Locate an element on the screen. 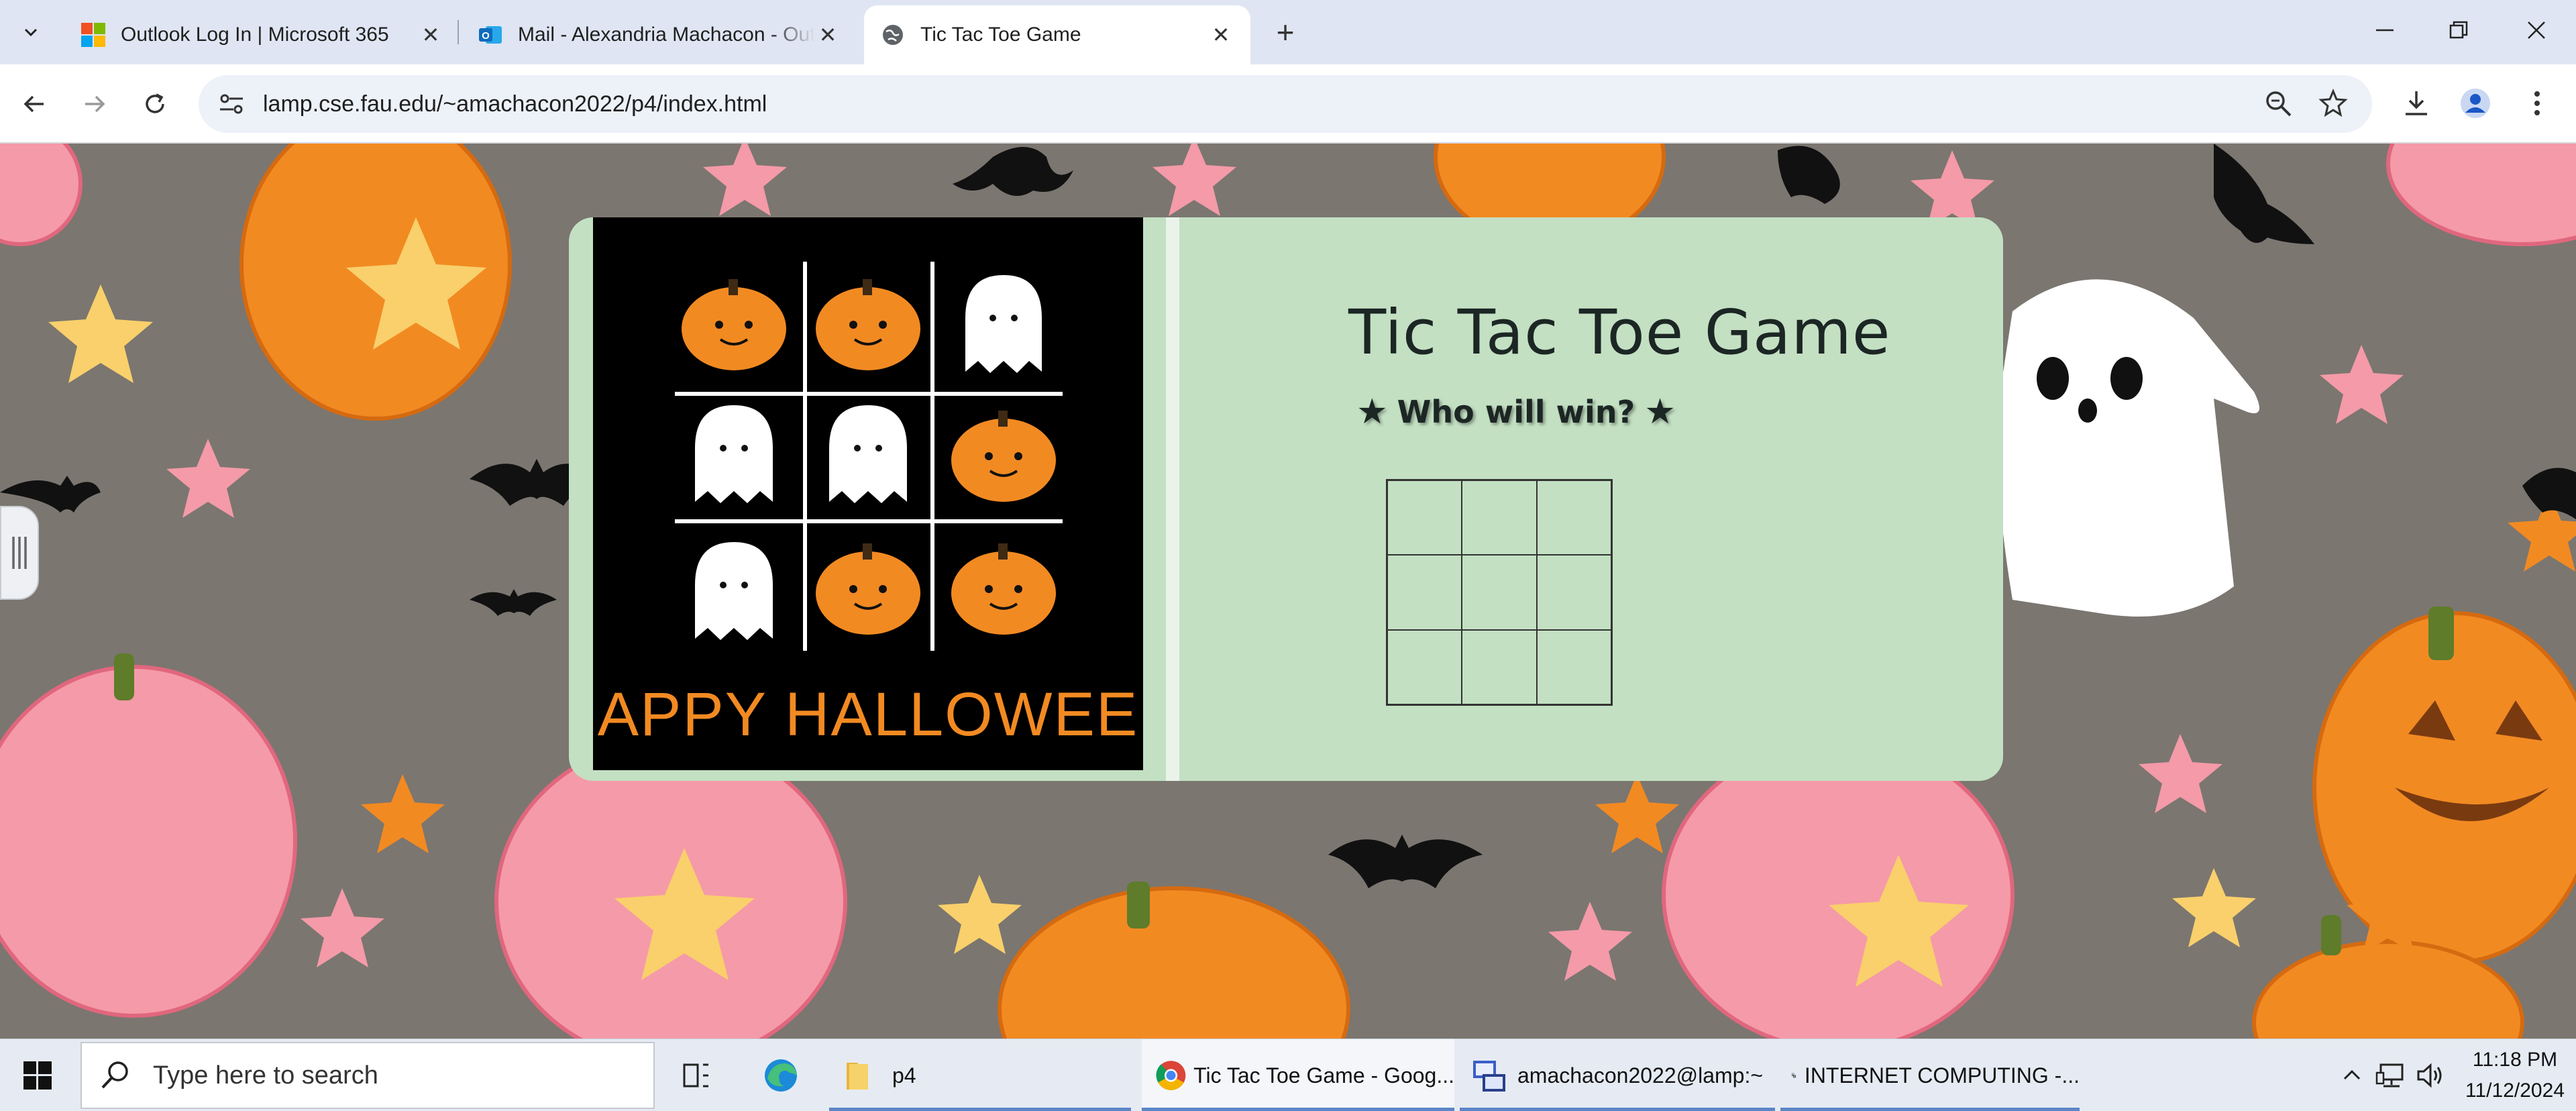 The width and height of the screenshot is (2576, 1111). search-icon is located at coordinates (114, 1075).